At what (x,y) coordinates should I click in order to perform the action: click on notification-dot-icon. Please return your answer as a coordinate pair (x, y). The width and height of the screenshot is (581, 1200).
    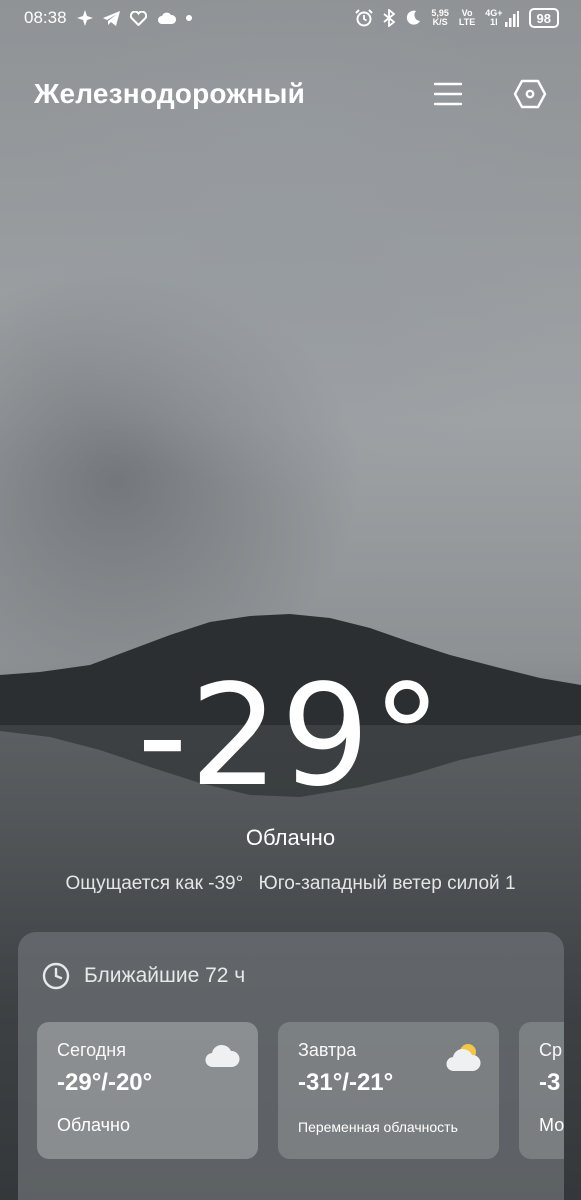
    Looking at the image, I should click on (188, 18).